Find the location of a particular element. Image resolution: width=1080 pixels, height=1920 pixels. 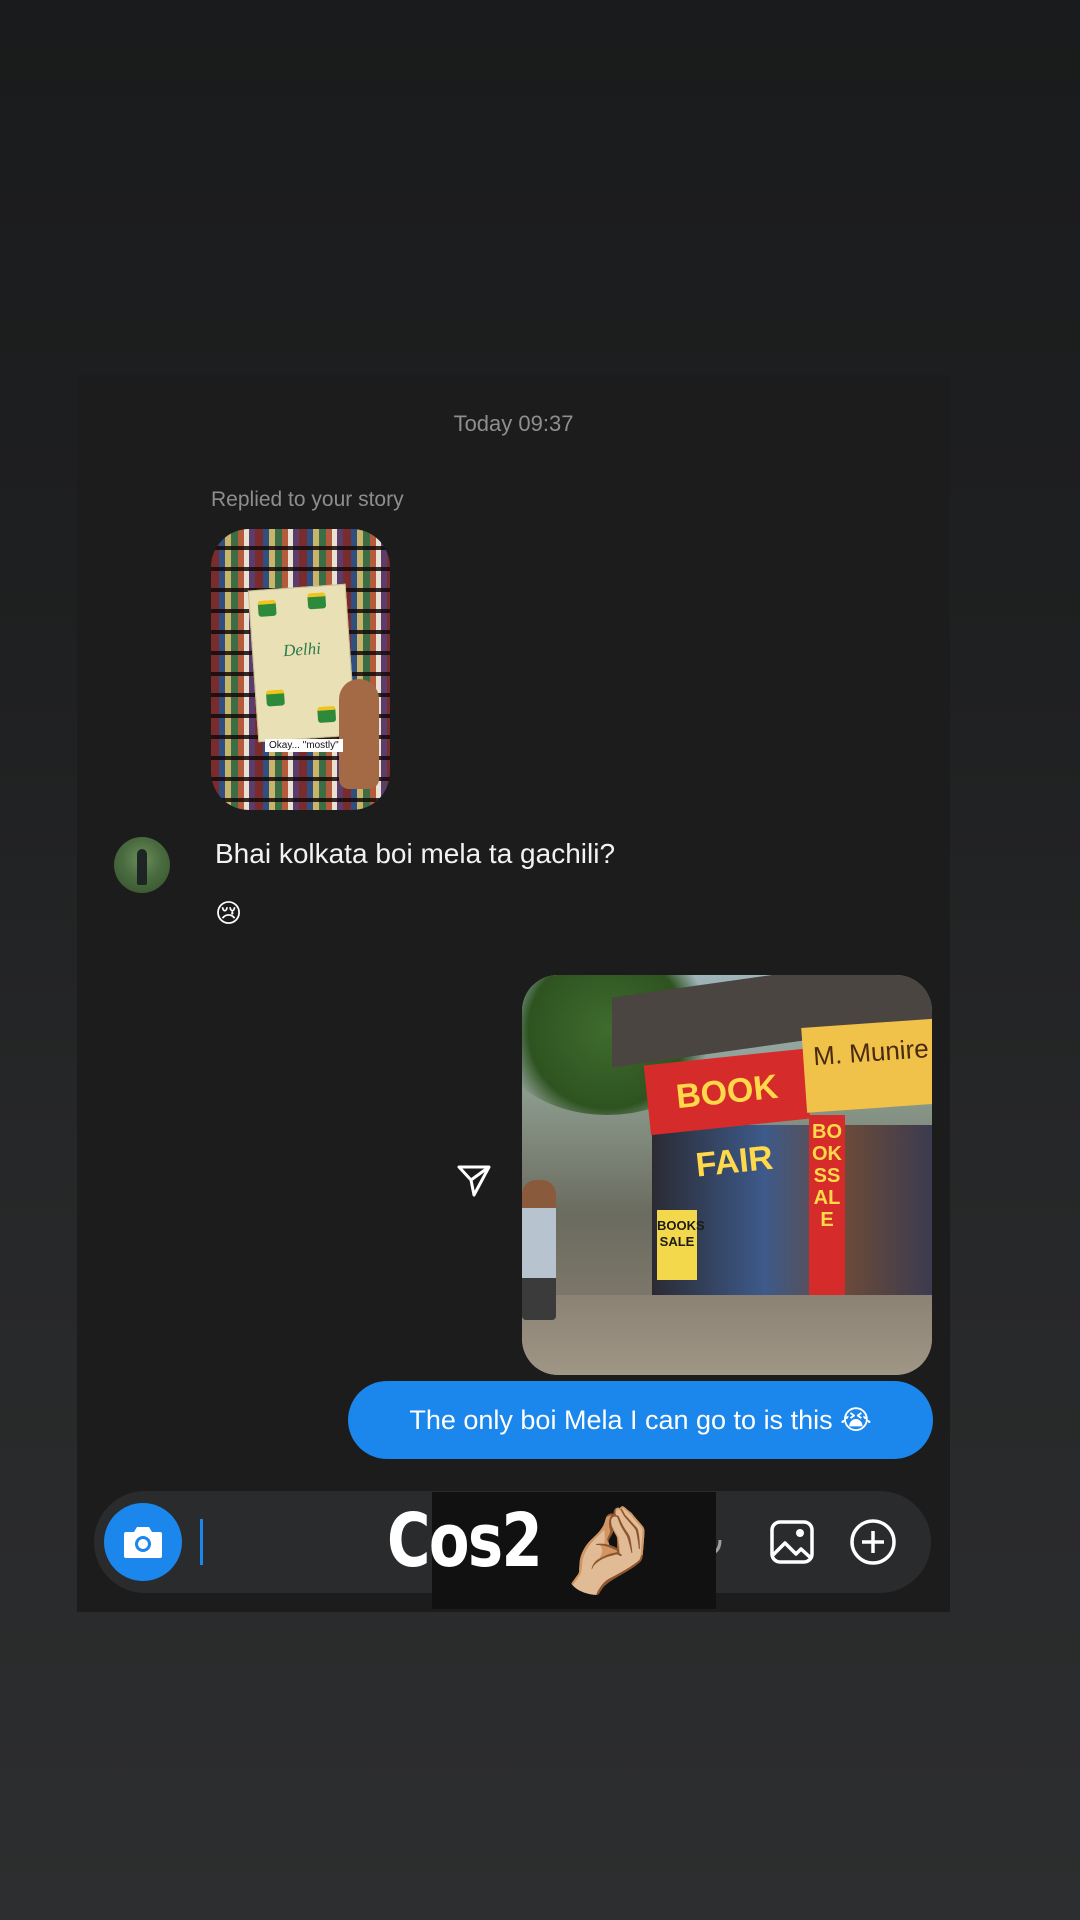

camera-button is located at coordinates (143, 1542).